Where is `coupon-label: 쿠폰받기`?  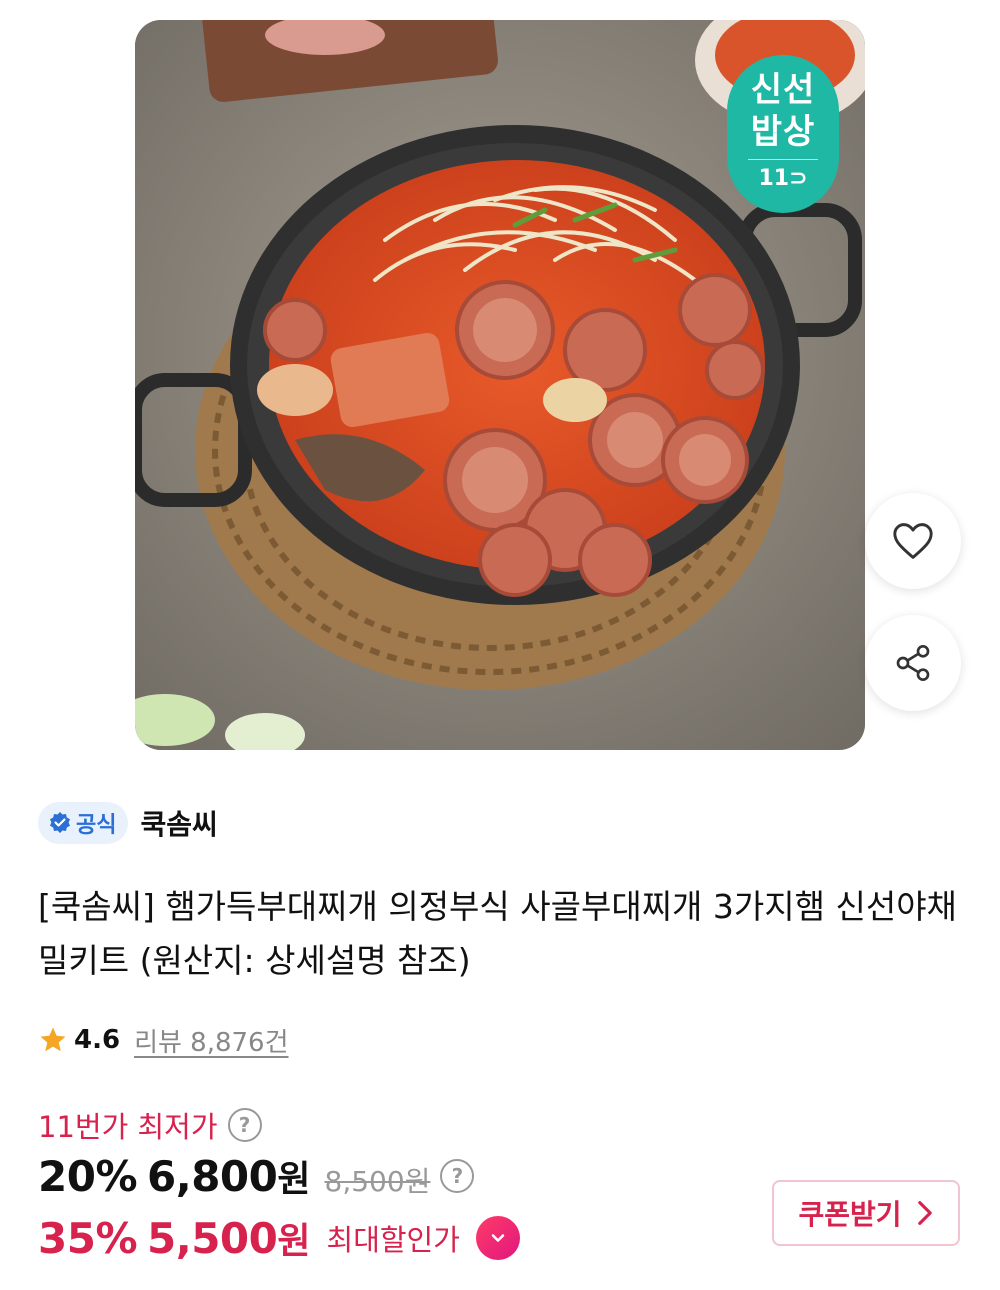 coupon-label: 쿠폰받기 is located at coordinates (850, 1214).